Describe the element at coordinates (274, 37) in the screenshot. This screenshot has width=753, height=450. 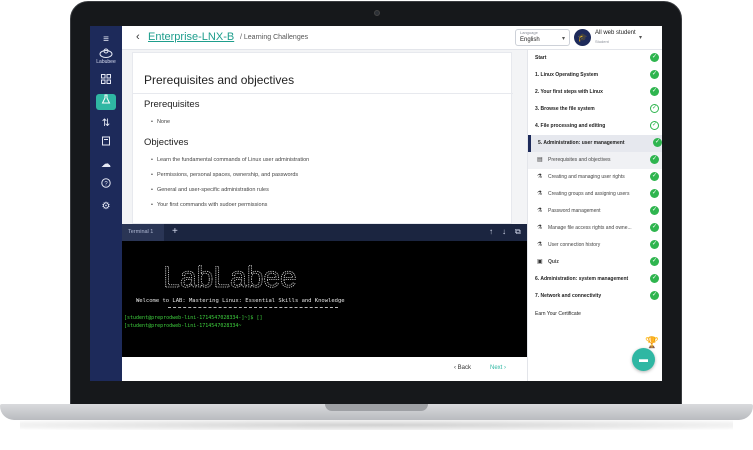
I see `breadcrumb: / Learning Challenges` at that location.